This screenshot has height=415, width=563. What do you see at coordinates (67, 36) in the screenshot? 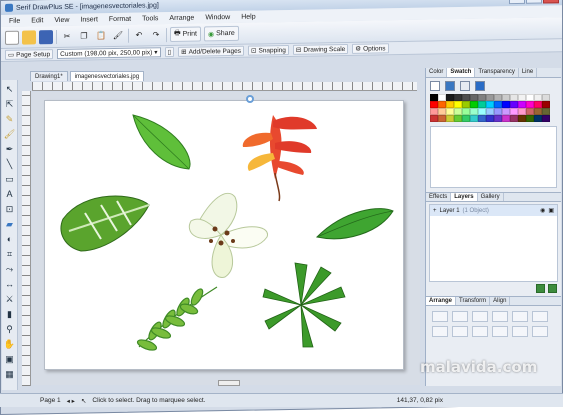
I see `cut-icon: ✂` at bounding box center [67, 36].